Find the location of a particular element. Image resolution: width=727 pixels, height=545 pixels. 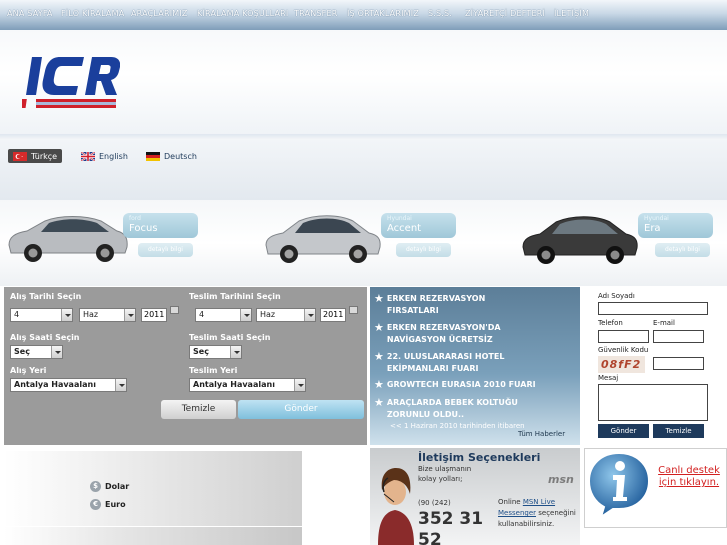

contact-options-title: İletişim Seçenekleri is located at coordinates (479, 457).